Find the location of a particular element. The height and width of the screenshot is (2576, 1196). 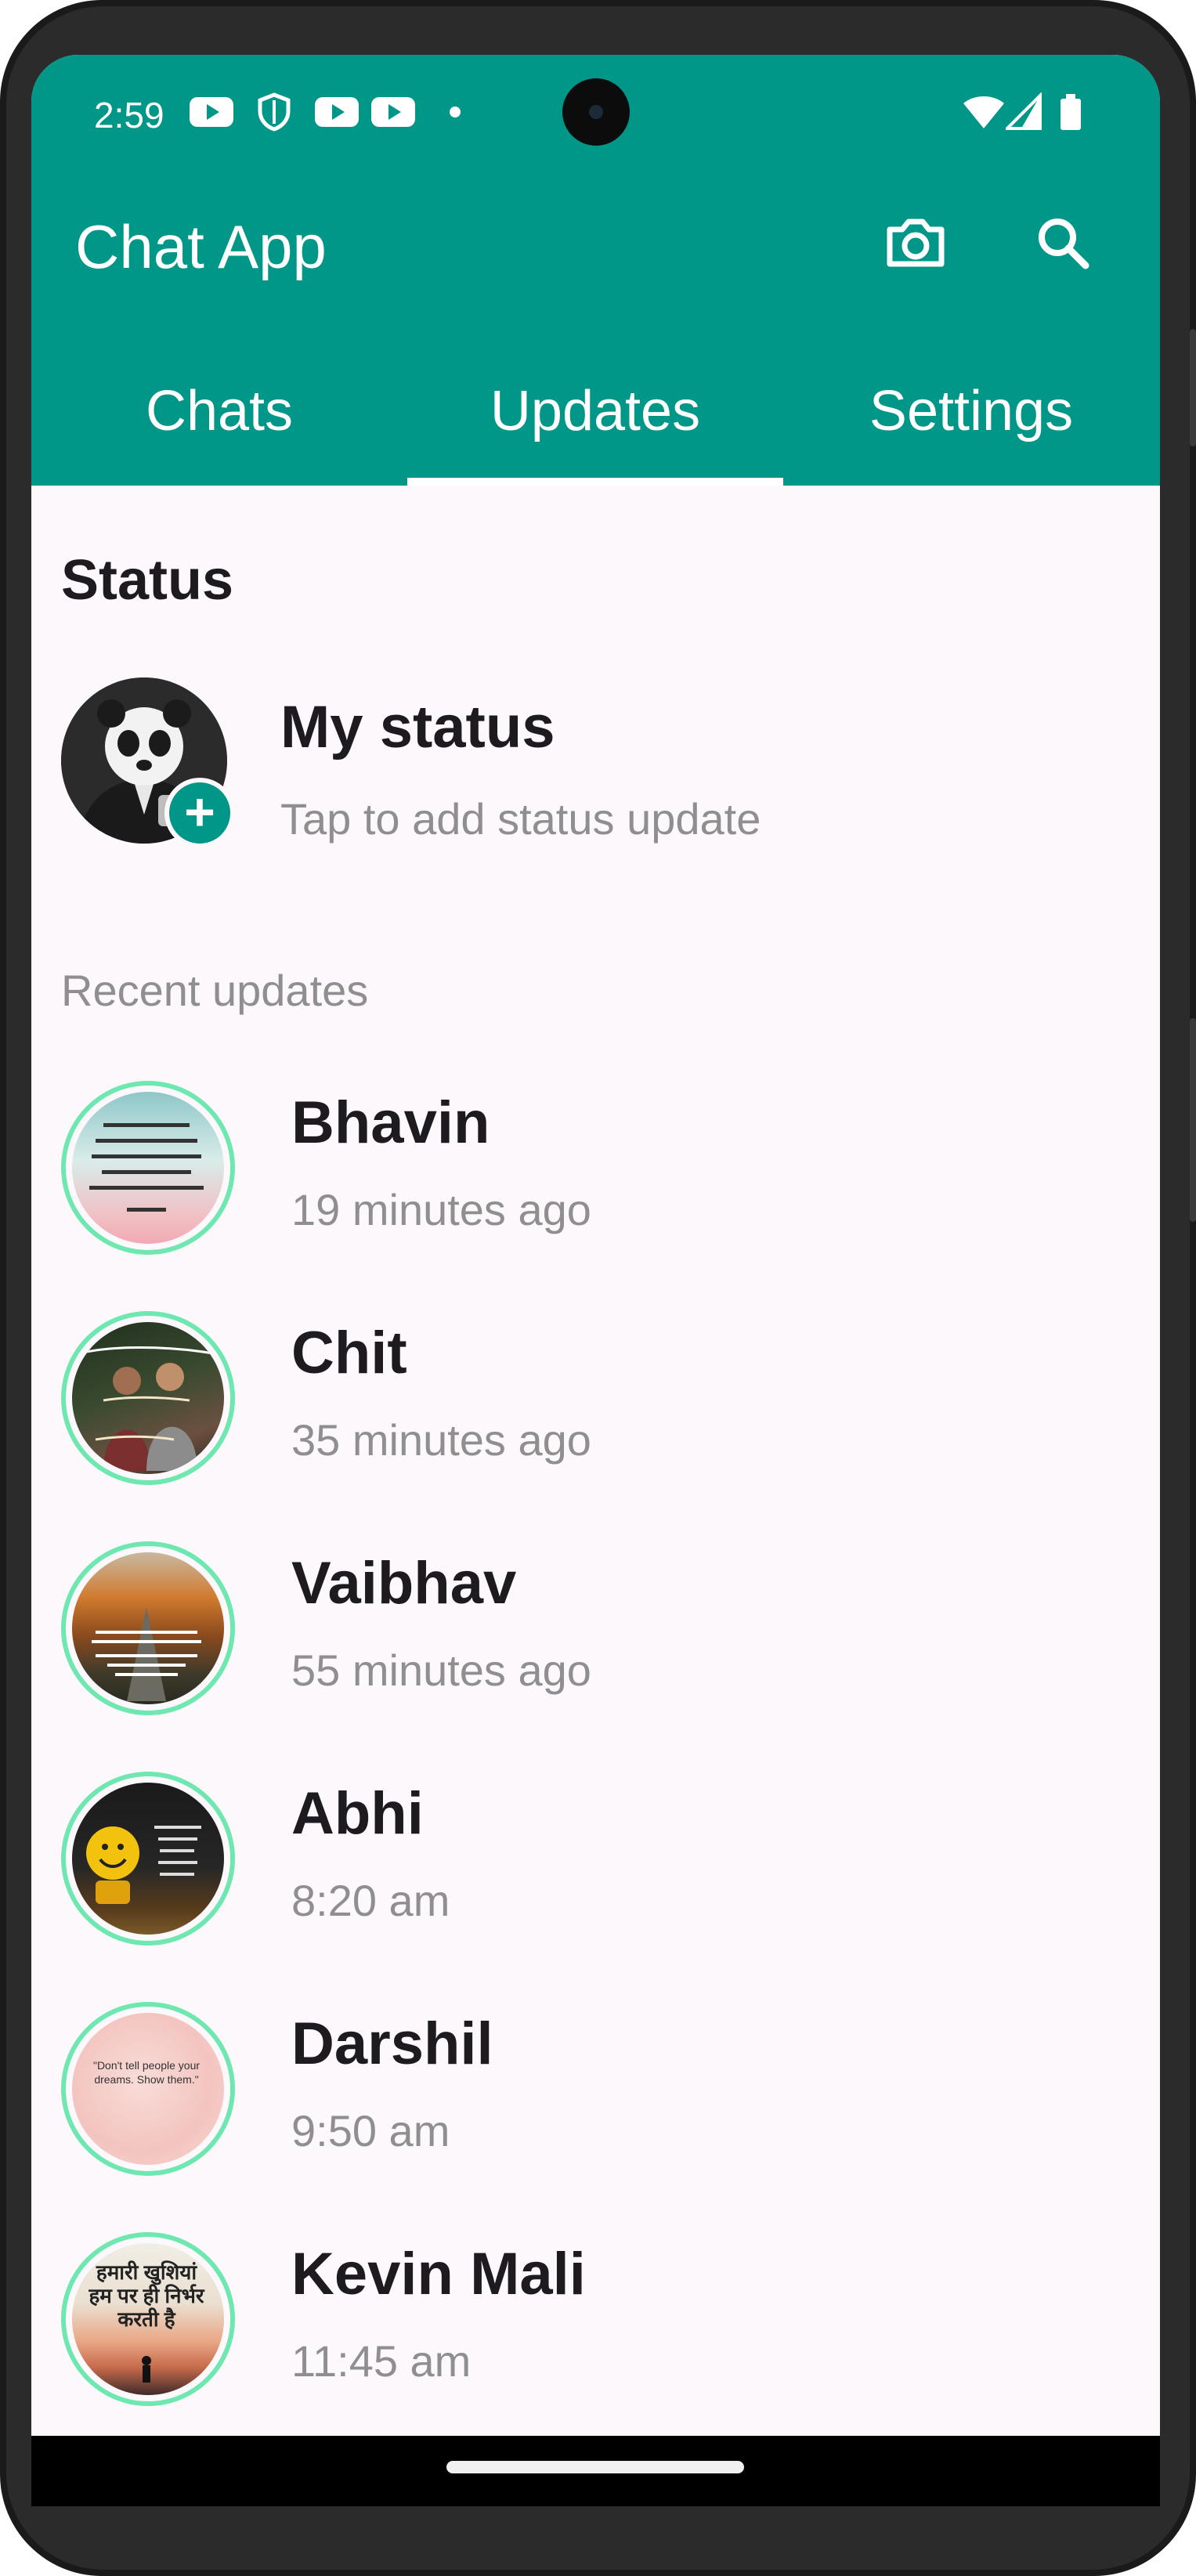

status-name: Kevin Mali is located at coordinates (438, 2274).